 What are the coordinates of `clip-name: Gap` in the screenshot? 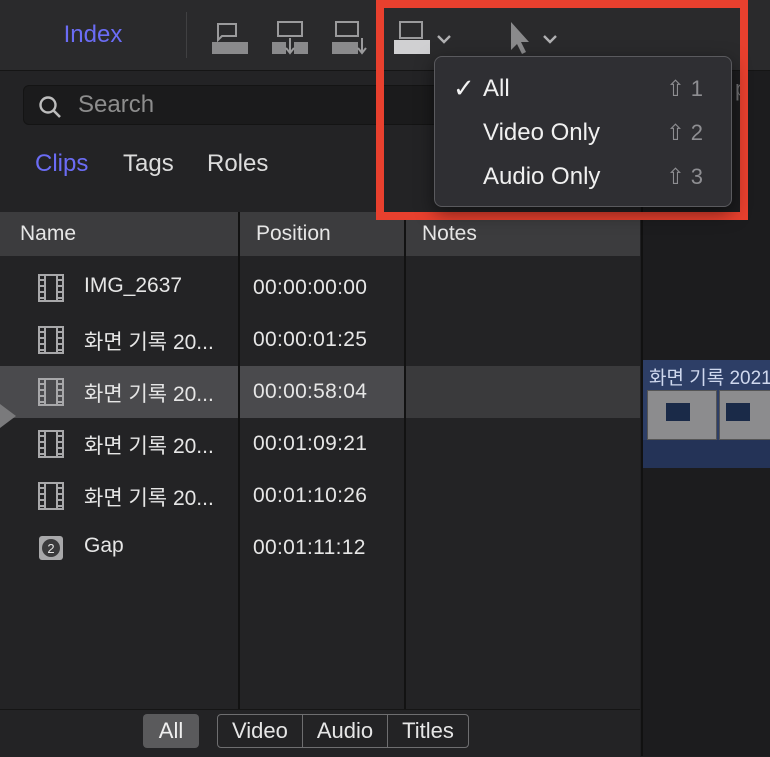 It's located at (104, 545).